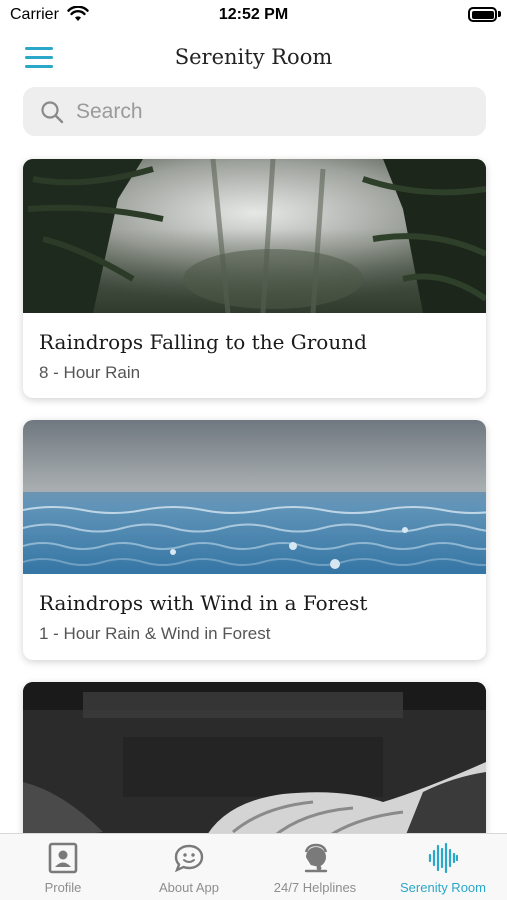  I want to click on headset-icon, so click(315, 858).